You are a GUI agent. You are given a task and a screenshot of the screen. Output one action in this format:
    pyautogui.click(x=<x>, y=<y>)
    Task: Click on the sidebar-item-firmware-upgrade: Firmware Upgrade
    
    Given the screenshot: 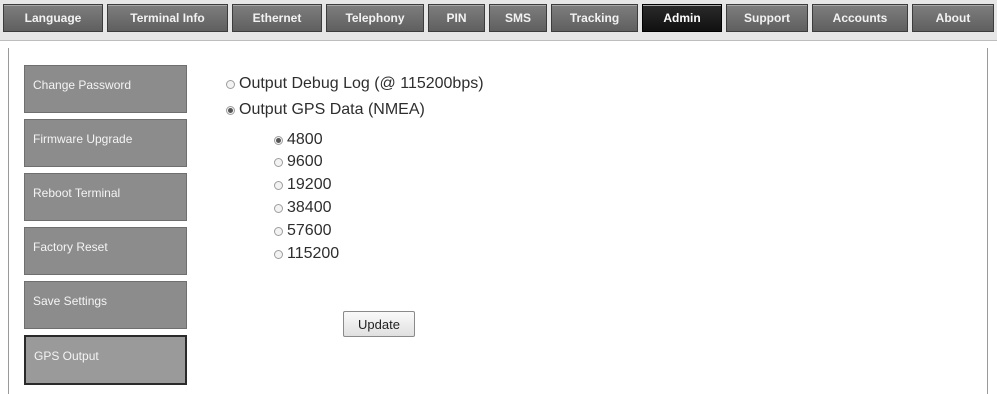 What is the action you would take?
    pyautogui.click(x=105, y=143)
    